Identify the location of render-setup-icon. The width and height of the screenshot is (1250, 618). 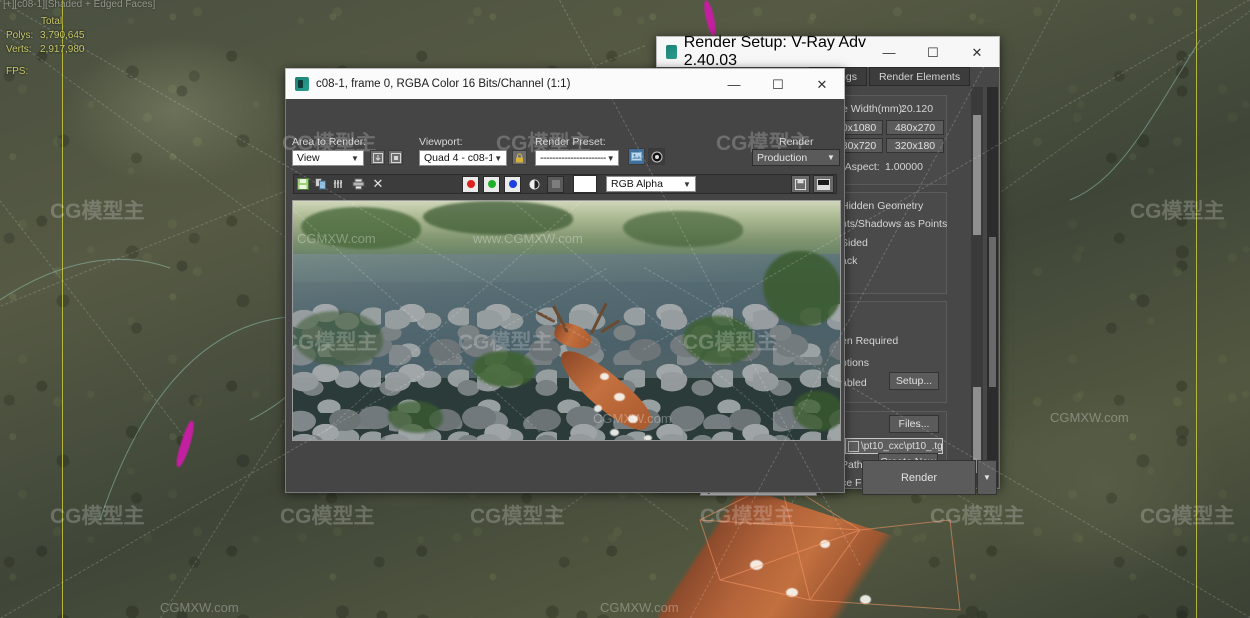
(636, 156).